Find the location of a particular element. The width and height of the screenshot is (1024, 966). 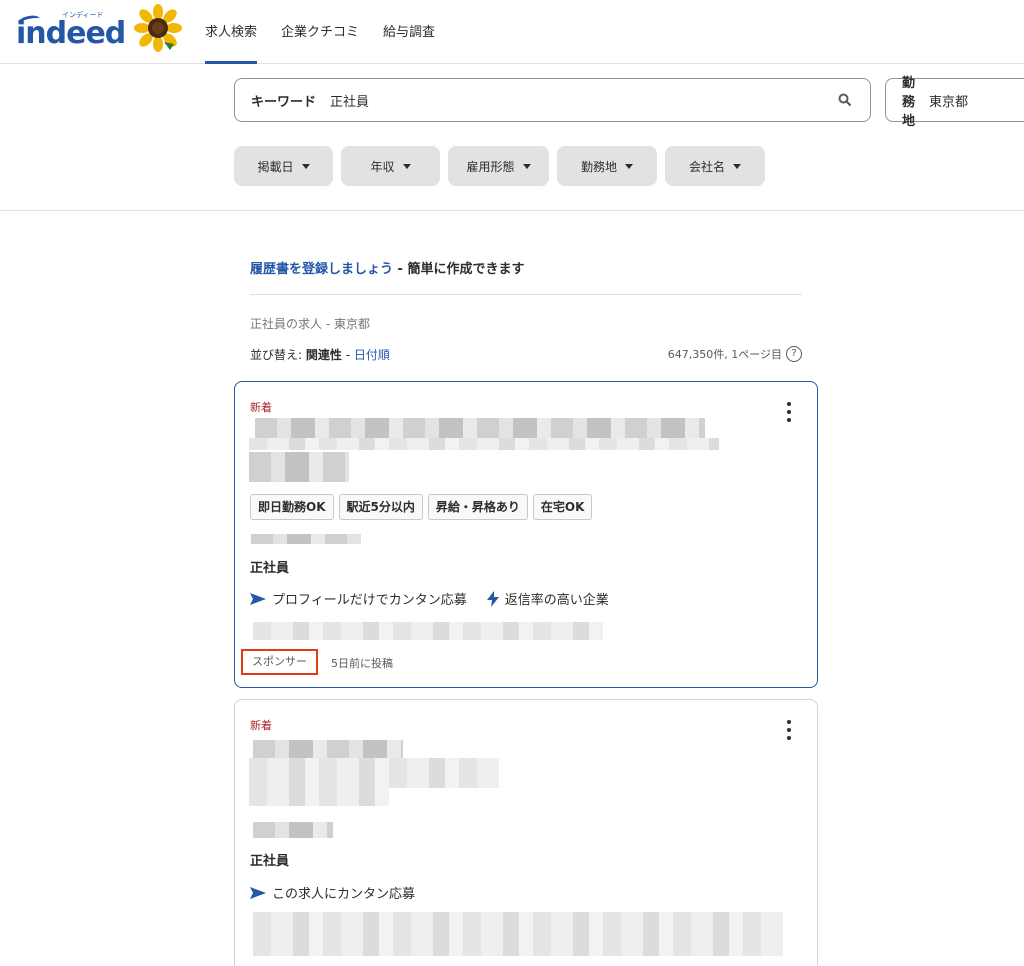

filter-company: 会社名 is located at coordinates (715, 166).